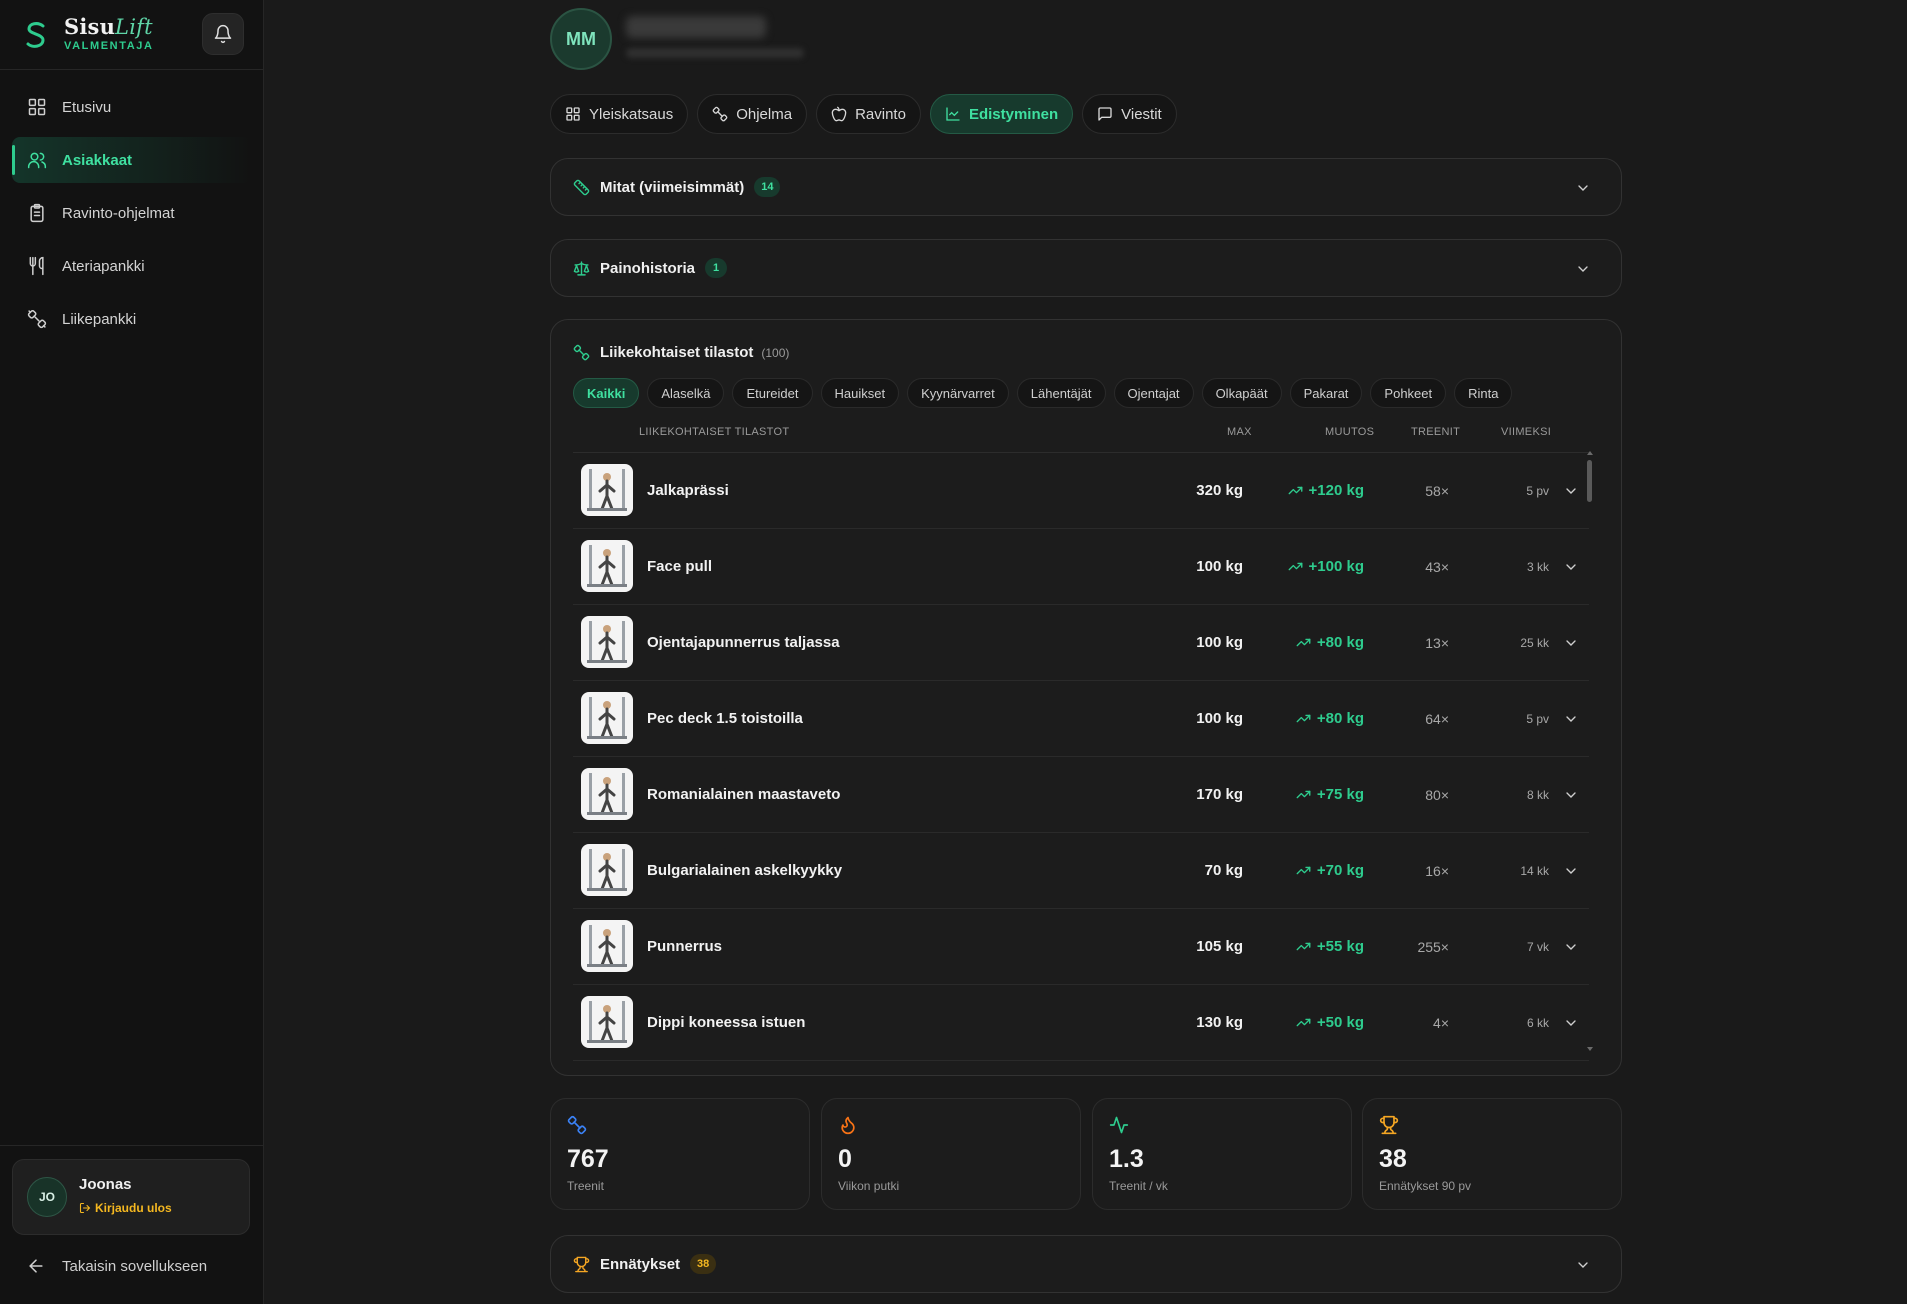  What do you see at coordinates (677, 352) in the screenshot?
I see `exercise-stats-title: Liikekohtaiset tilastot` at bounding box center [677, 352].